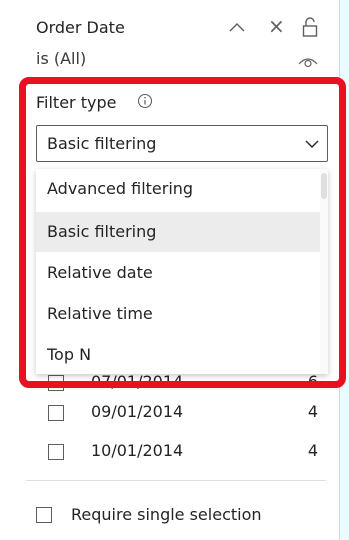 The height and width of the screenshot is (540, 349). Describe the element at coordinates (137, 450) in the screenshot. I see `value-label: 10/01/2014` at that location.